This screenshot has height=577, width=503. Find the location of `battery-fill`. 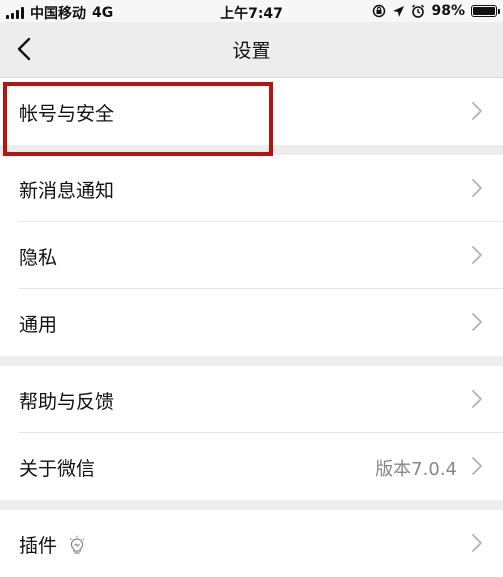

battery-fill is located at coordinates (484, 11).